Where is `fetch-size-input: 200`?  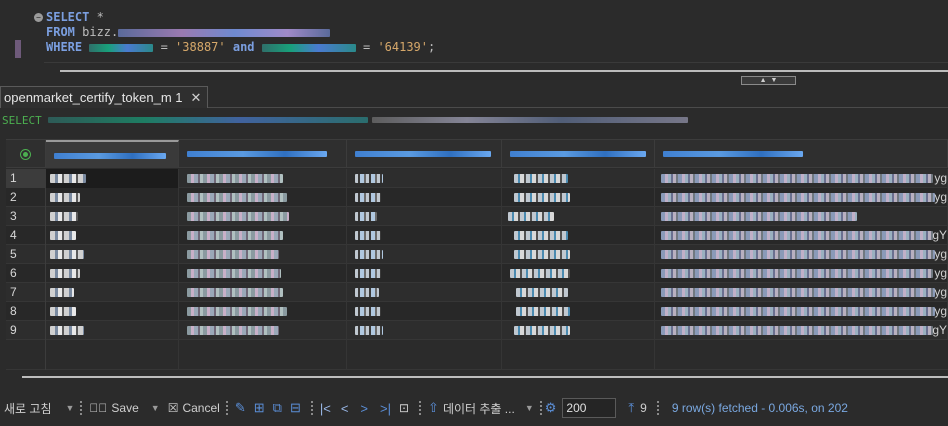
fetch-size-input: 200 is located at coordinates (589, 408).